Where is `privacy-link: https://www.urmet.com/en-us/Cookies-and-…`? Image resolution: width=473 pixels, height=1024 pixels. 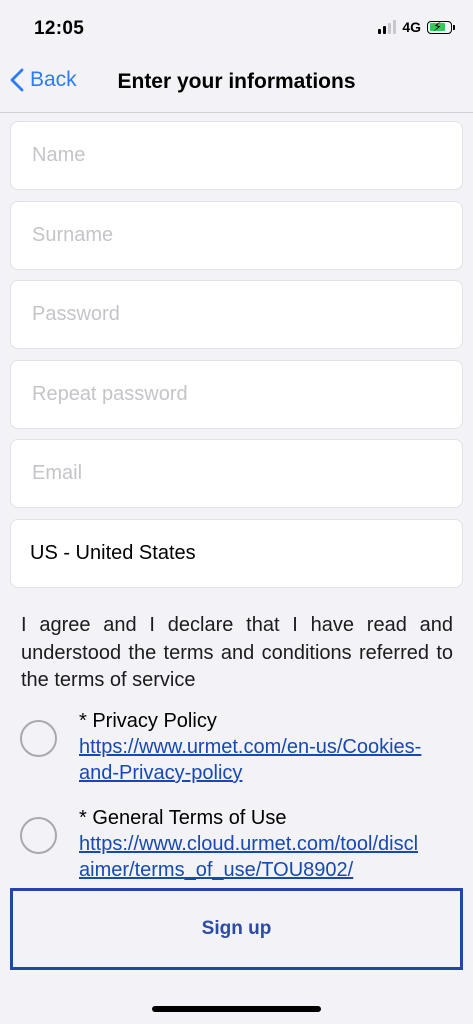 privacy-link: https://www.urmet.com/en-us/Cookies-and-… is located at coordinates (251, 760).